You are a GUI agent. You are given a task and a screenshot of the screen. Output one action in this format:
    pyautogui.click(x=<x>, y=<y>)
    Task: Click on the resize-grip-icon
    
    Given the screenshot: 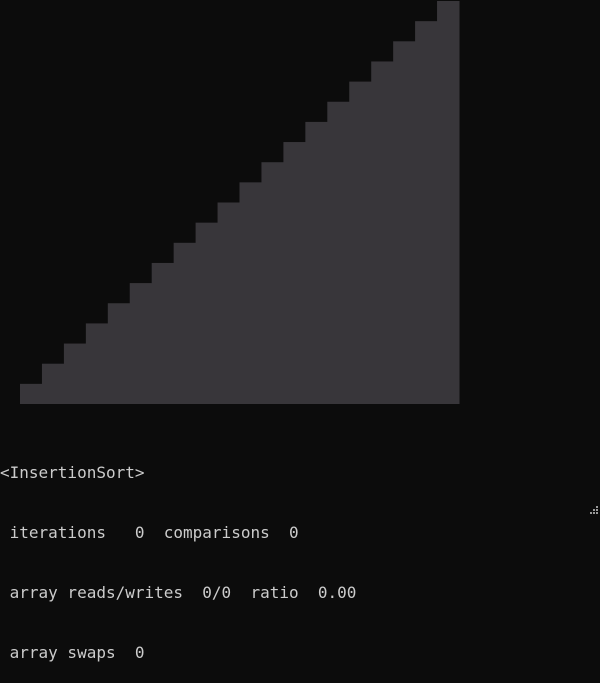 What is the action you would take?
    pyautogui.click(x=593, y=511)
    